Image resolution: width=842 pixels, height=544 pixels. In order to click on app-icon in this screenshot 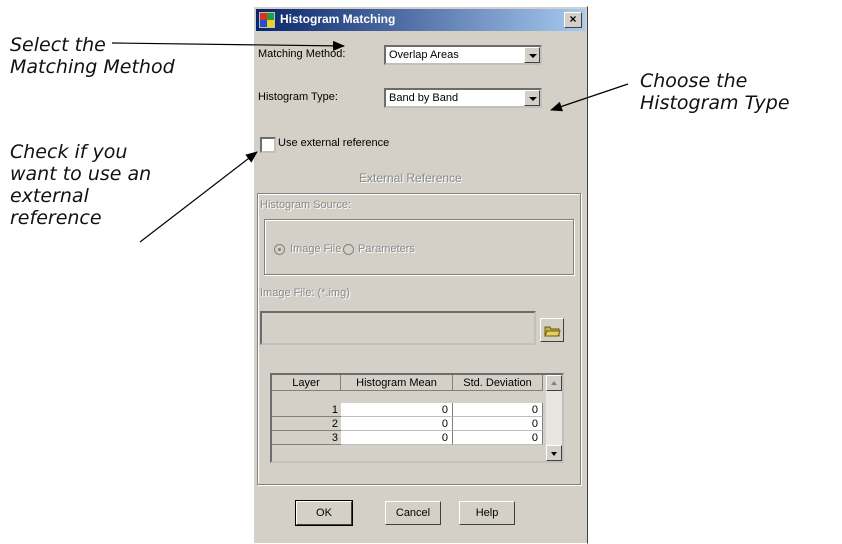, I will do `click(267, 20)`.